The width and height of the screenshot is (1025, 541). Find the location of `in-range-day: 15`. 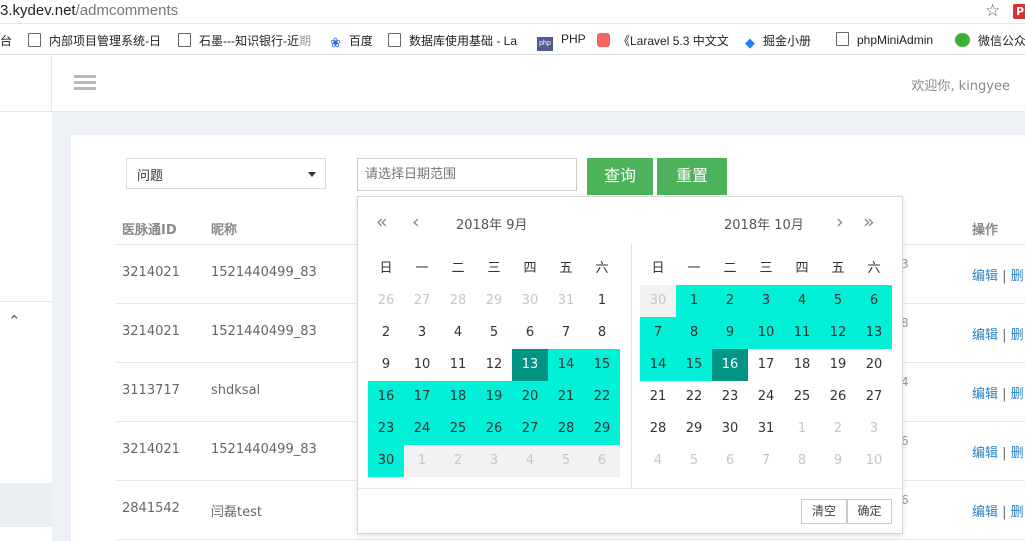

in-range-day: 15 is located at coordinates (694, 365).